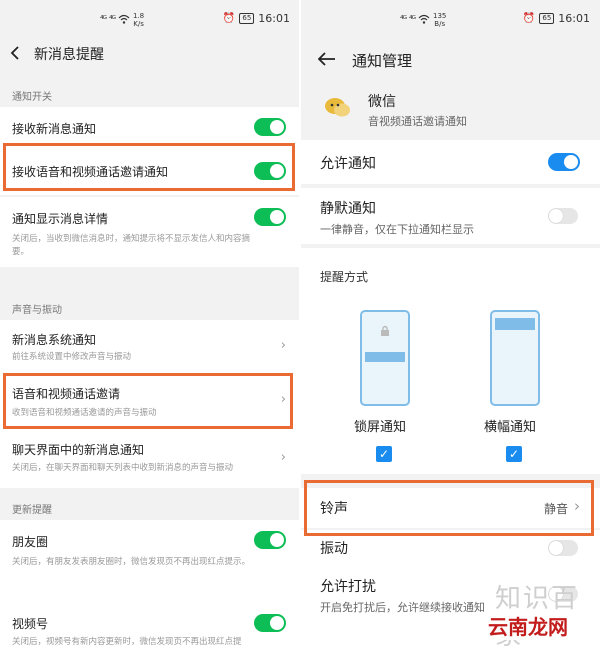 The image size is (600, 650). I want to click on net-speed: 135 B/s, so click(440, 20).